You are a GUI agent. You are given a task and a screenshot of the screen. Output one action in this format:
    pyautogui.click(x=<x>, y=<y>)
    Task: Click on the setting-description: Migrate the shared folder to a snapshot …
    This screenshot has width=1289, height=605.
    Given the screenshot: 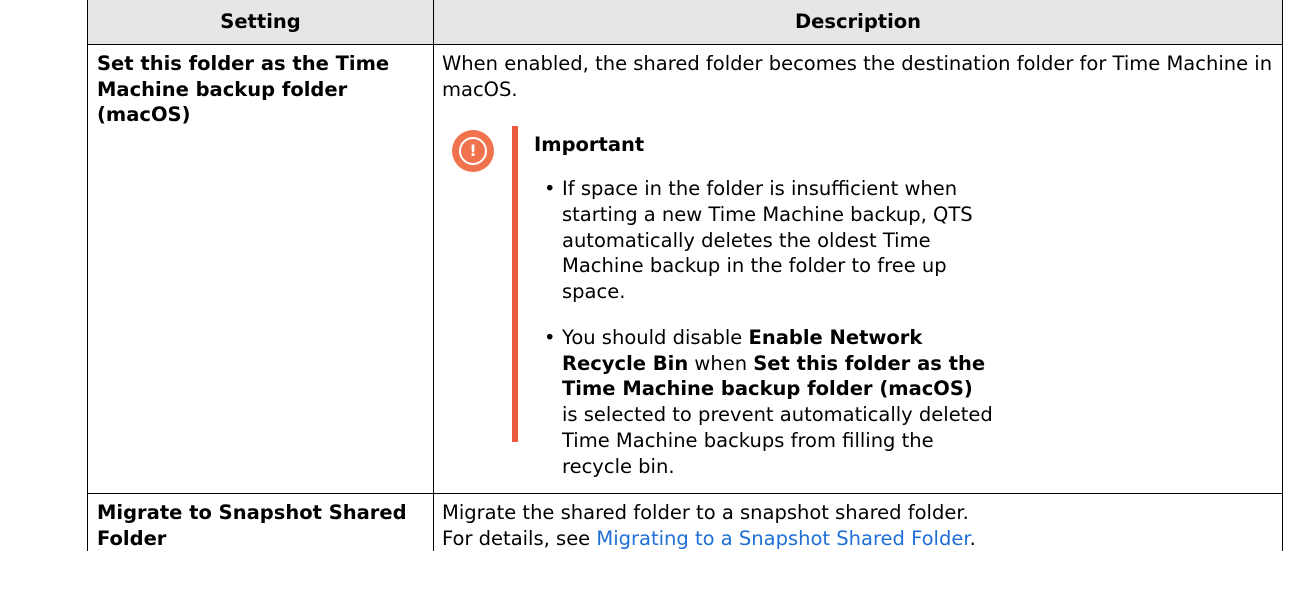 What is the action you would take?
    pyautogui.click(x=858, y=522)
    